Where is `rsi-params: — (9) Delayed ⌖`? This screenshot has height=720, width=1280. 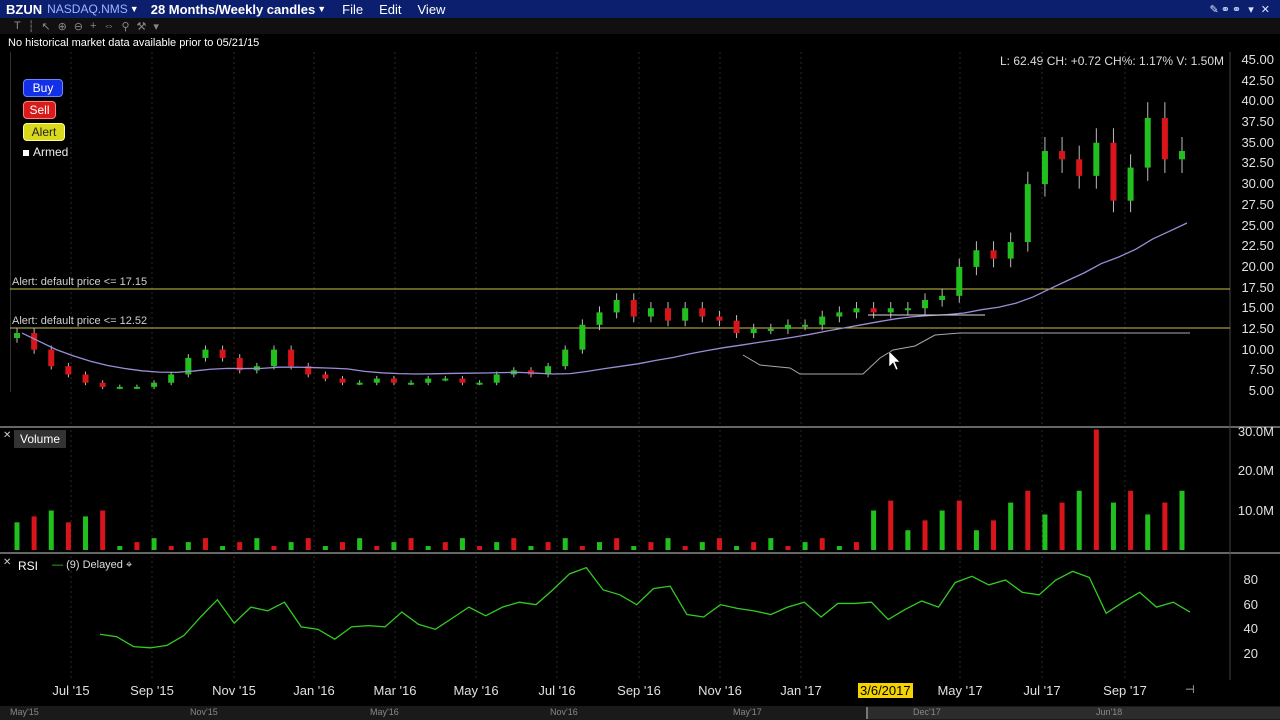
rsi-params: — (9) Delayed ⌖ is located at coordinates (92, 565).